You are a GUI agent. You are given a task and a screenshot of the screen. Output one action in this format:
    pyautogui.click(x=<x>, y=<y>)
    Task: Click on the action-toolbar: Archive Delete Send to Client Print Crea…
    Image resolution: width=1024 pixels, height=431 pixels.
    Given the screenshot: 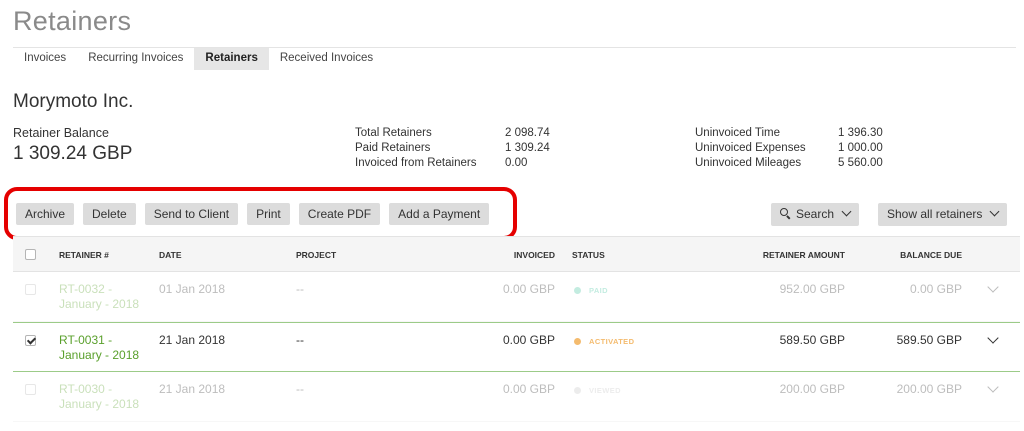 What is the action you would take?
    pyautogui.click(x=257, y=214)
    